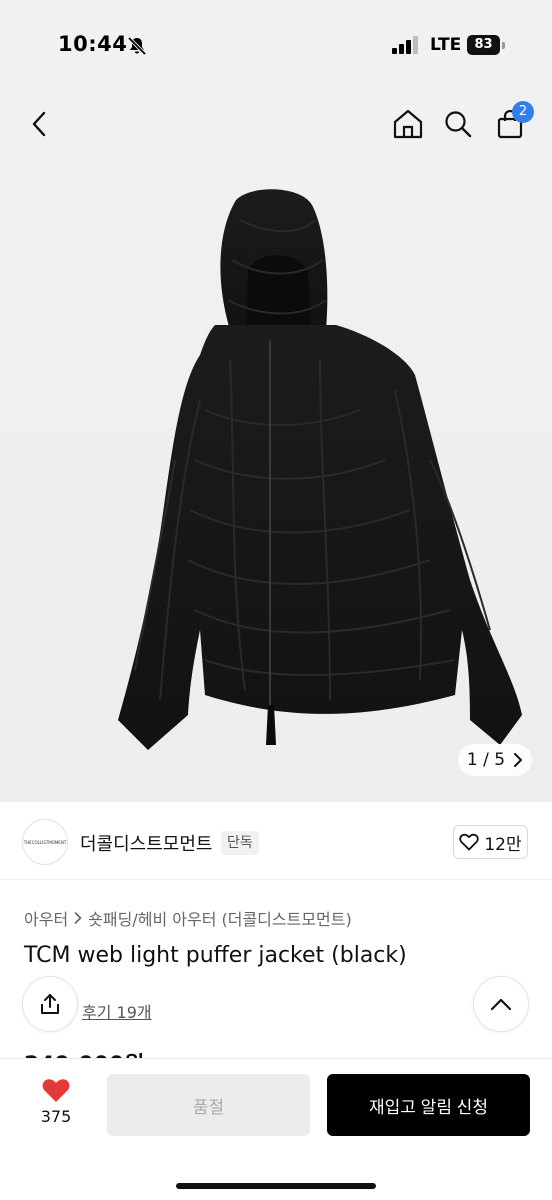 The image size is (552, 1200). Describe the element at coordinates (46, 918) in the screenshot. I see `breadcrumb-category: 아우터` at that location.